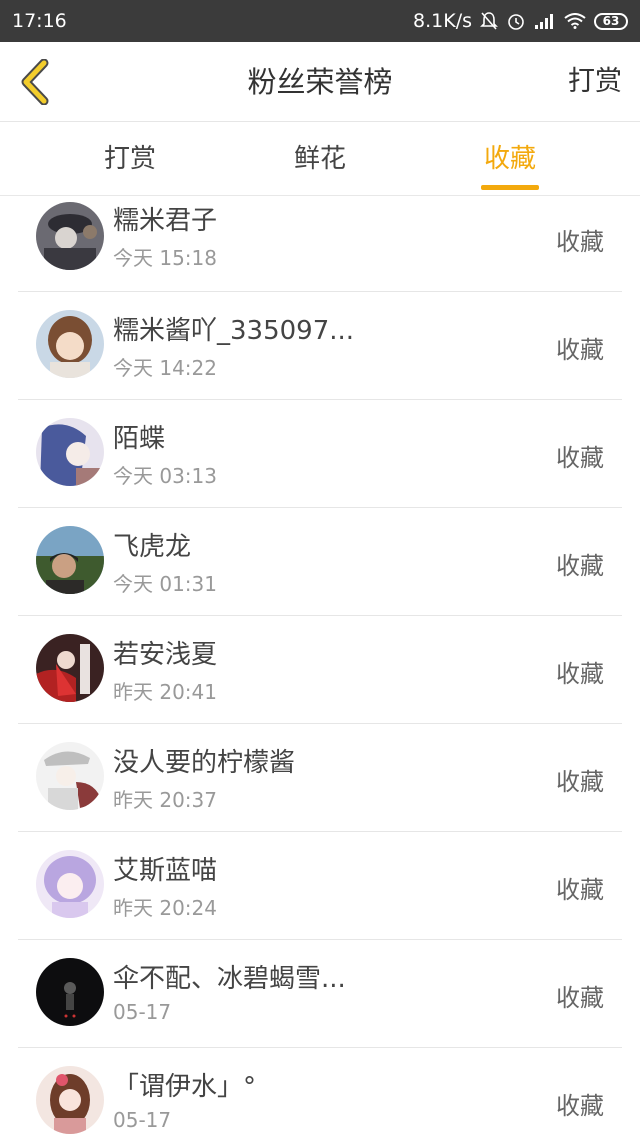  What do you see at coordinates (165, 584) in the screenshot?
I see `timestamp: 今天 01:31` at bounding box center [165, 584].